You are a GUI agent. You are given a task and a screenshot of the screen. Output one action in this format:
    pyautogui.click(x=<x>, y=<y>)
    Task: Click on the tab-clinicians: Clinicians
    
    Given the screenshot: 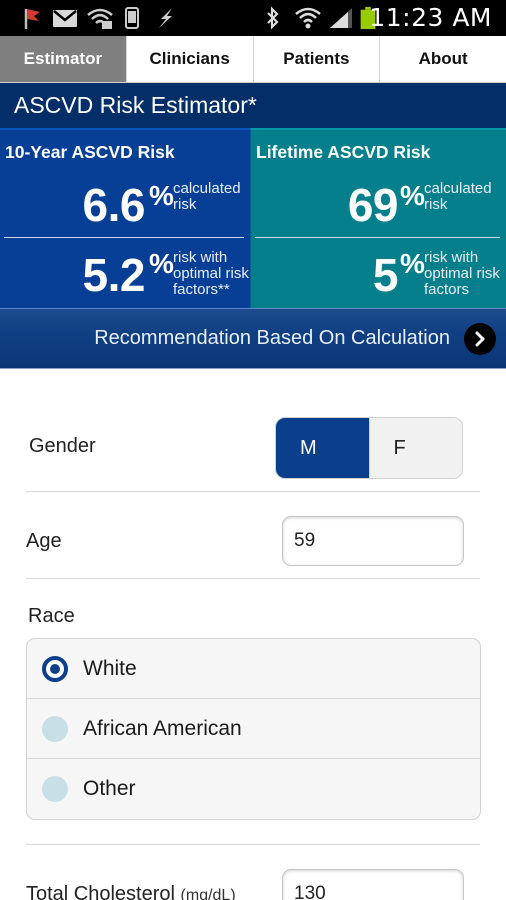 What is the action you would take?
    pyautogui.click(x=190, y=59)
    